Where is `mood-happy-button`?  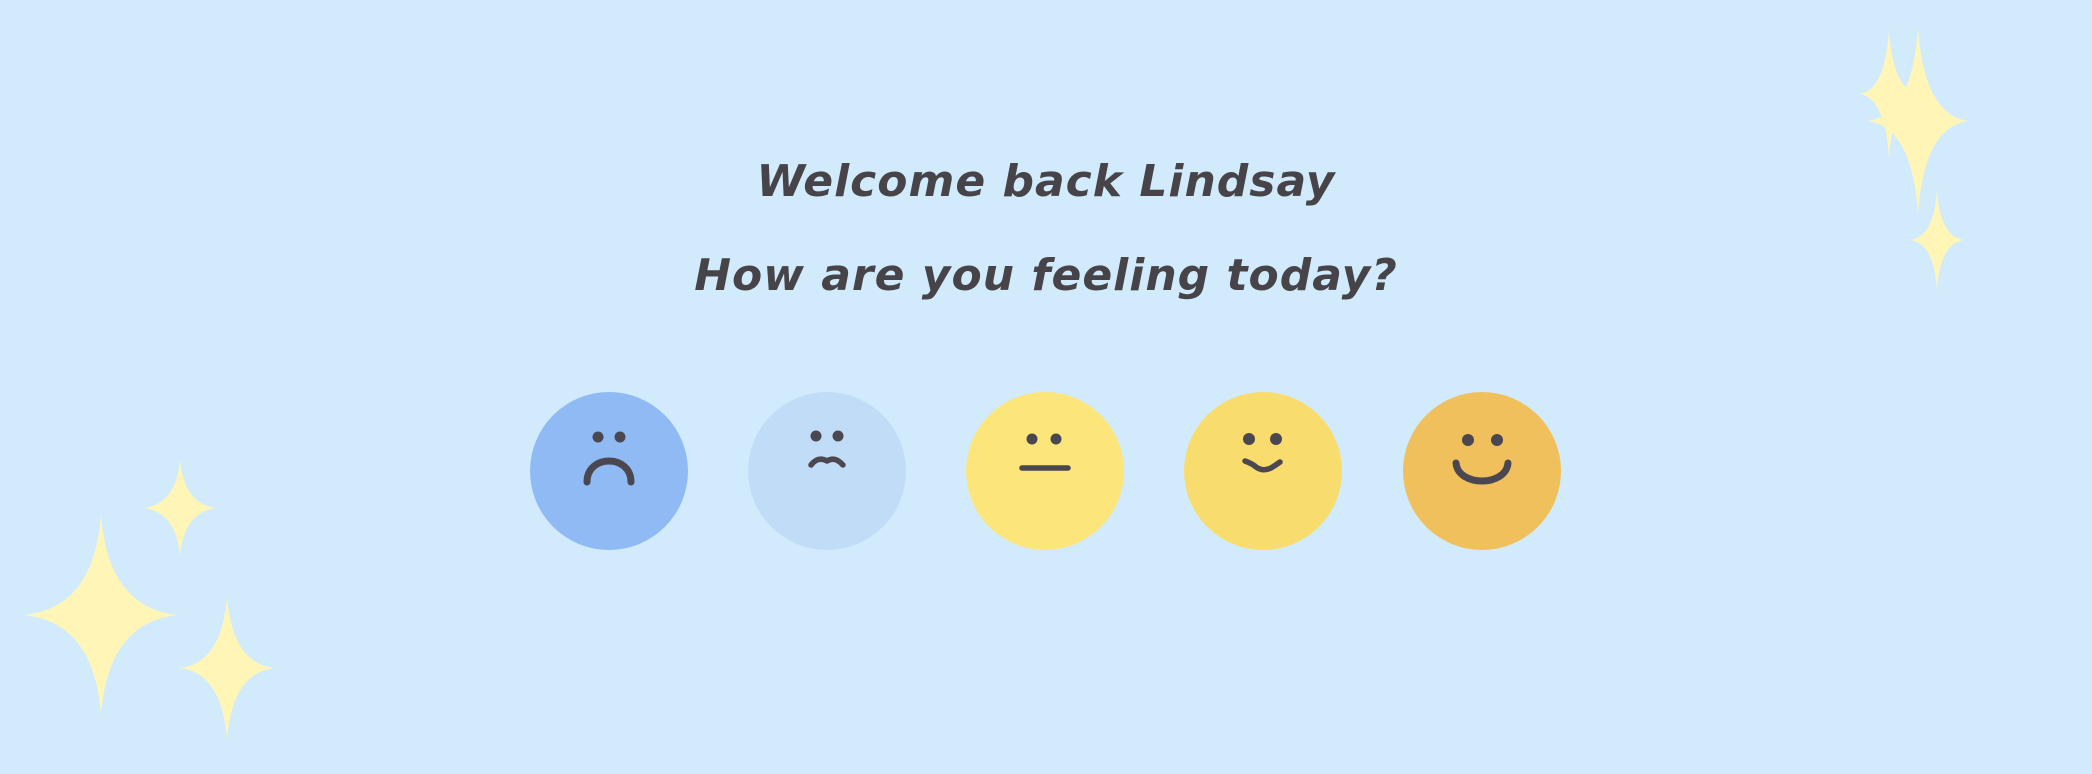
mood-happy-button is located at coordinates (1263, 471).